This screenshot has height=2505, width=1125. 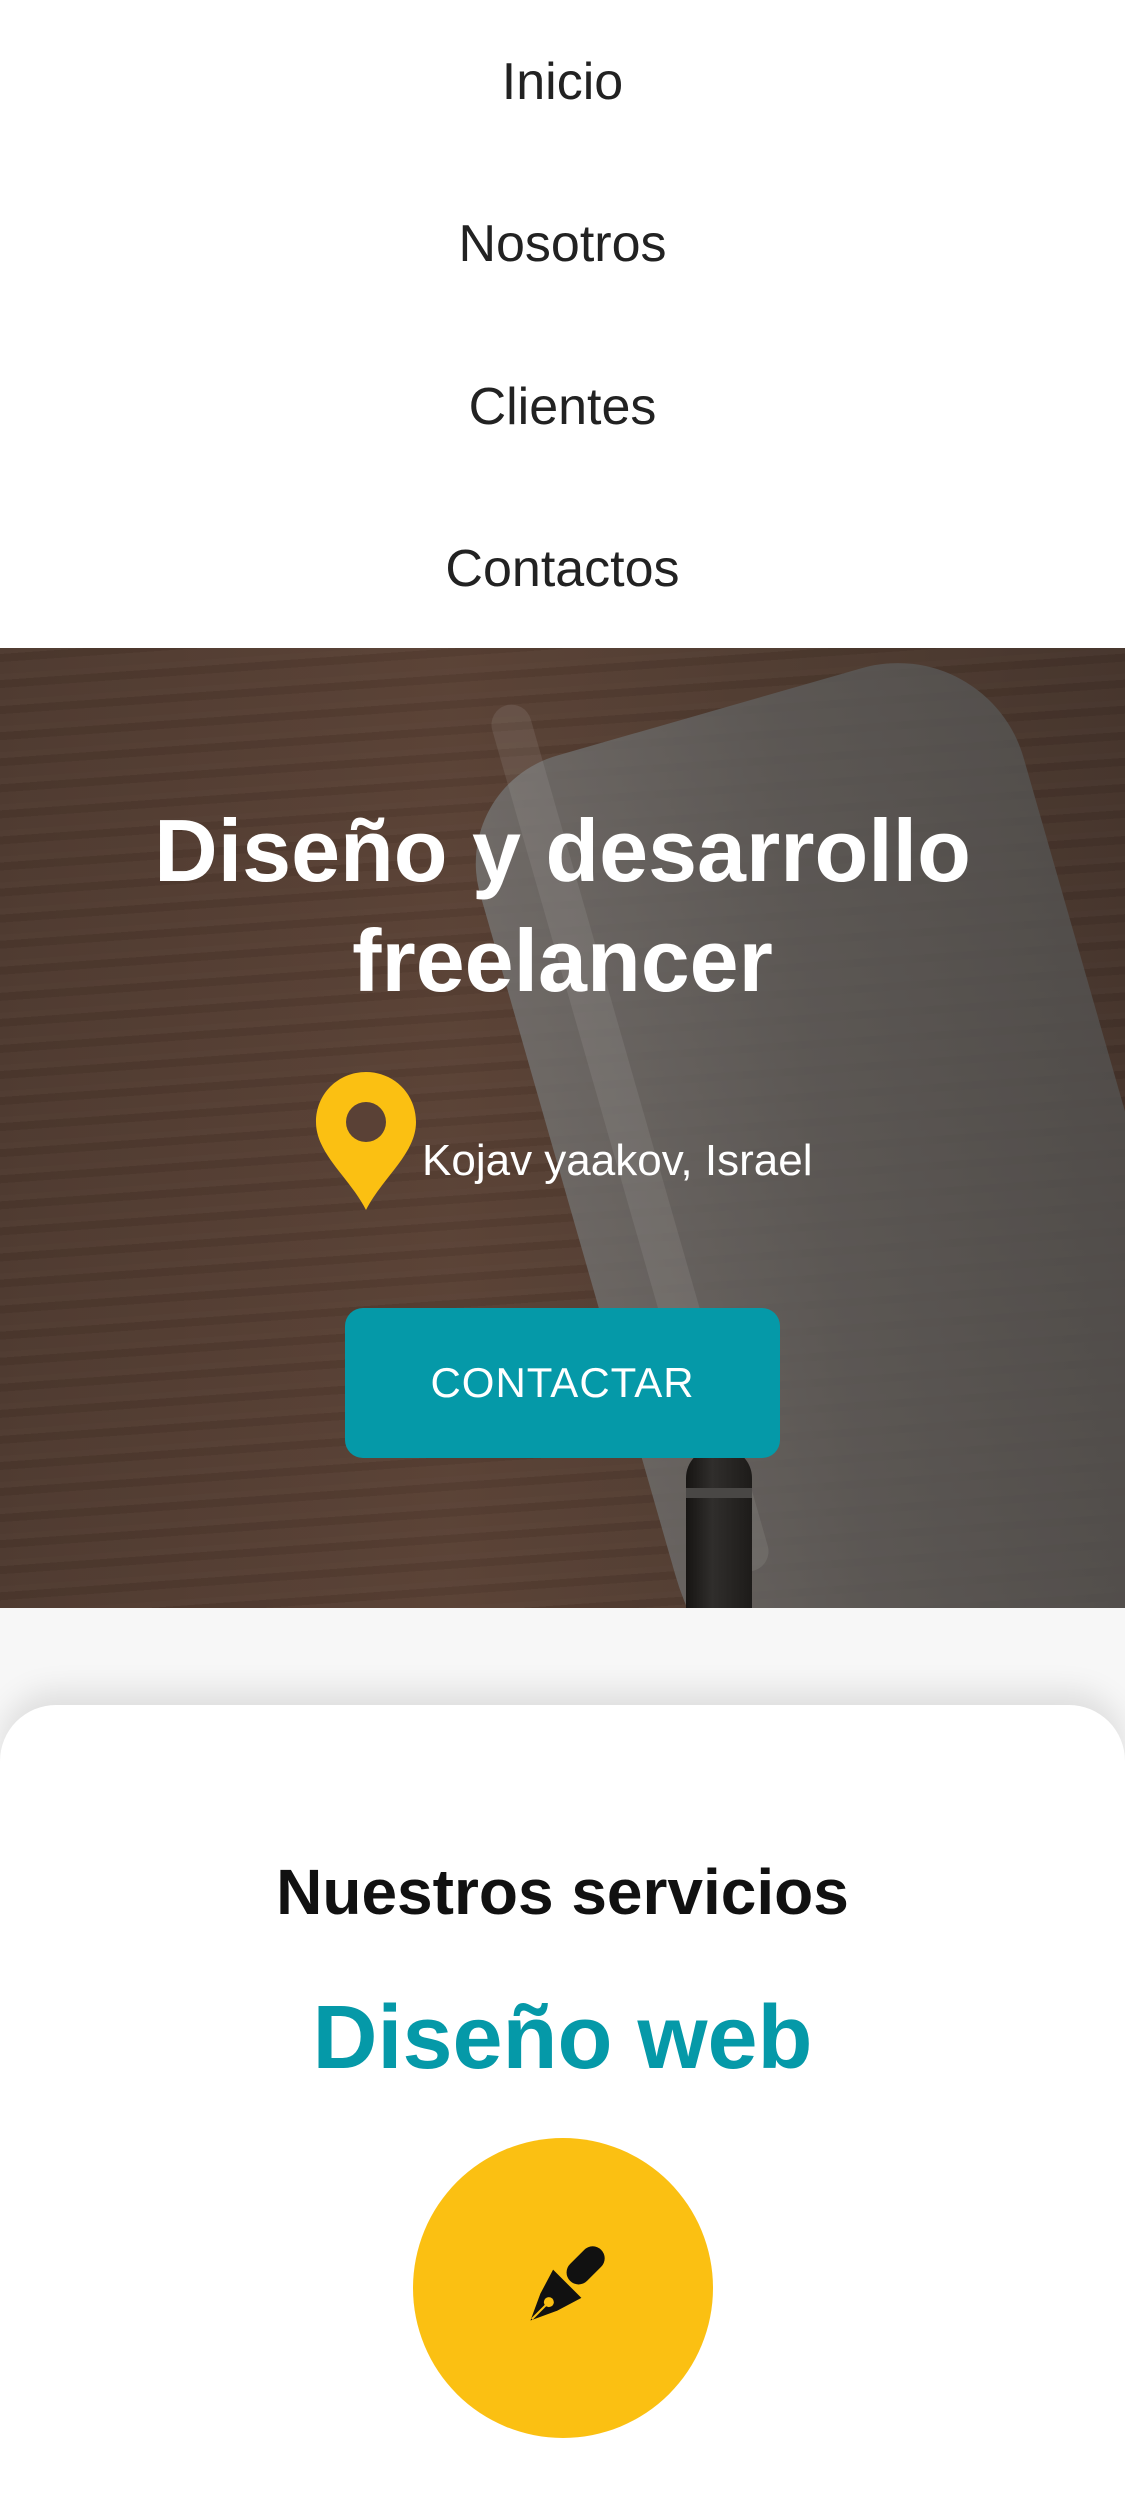 What do you see at coordinates (567, 2283) in the screenshot?
I see `pen-nib-icon` at bounding box center [567, 2283].